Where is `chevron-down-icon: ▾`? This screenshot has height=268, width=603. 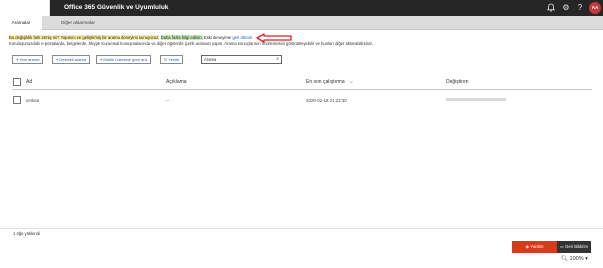
chevron-down-icon: ▾ is located at coordinates (585, 259).